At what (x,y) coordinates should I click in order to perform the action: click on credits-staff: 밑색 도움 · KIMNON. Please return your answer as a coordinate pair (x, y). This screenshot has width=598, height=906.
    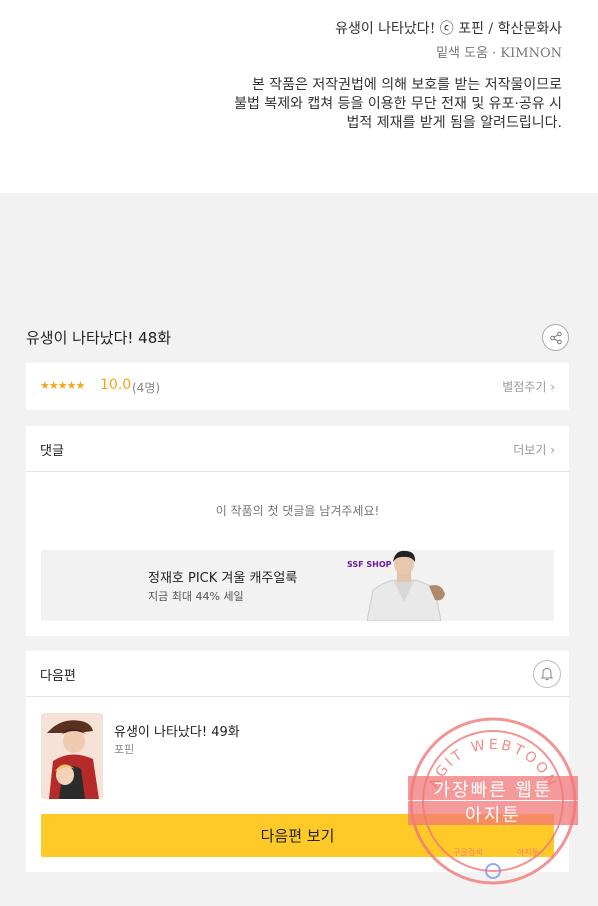
    Looking at the image, I should click on (499, 53).